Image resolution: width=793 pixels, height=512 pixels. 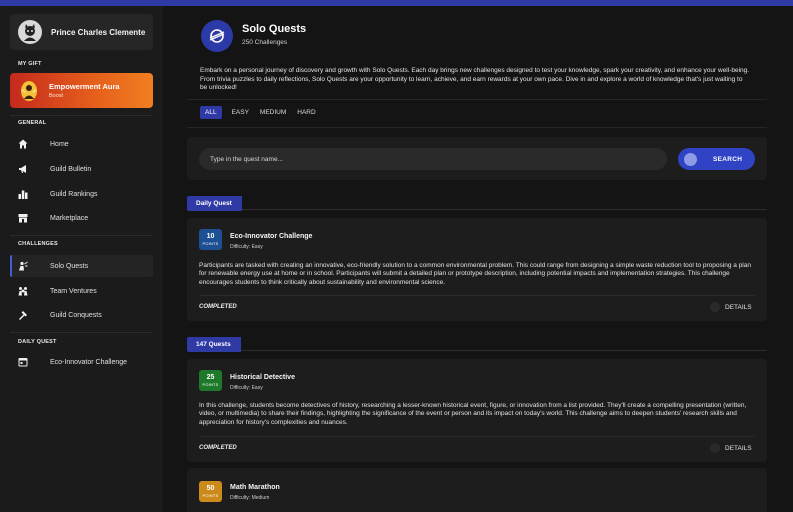 What do you see at coordinates (23, 144) in the screenshot?
I see `home-icon` at bounding box center [23, 144].